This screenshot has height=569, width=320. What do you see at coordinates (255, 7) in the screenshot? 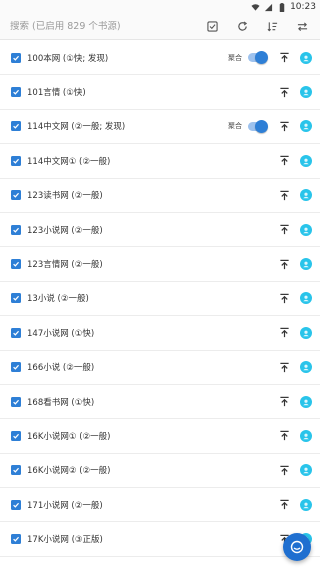
I see `wifi-icon` at bounding box center [255, 7].